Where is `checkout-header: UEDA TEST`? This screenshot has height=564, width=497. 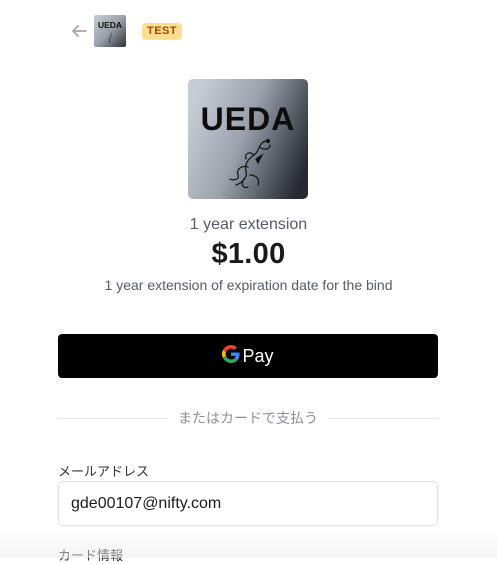
checkout-header: UEDA TEST is located at coordinates (248, 31).